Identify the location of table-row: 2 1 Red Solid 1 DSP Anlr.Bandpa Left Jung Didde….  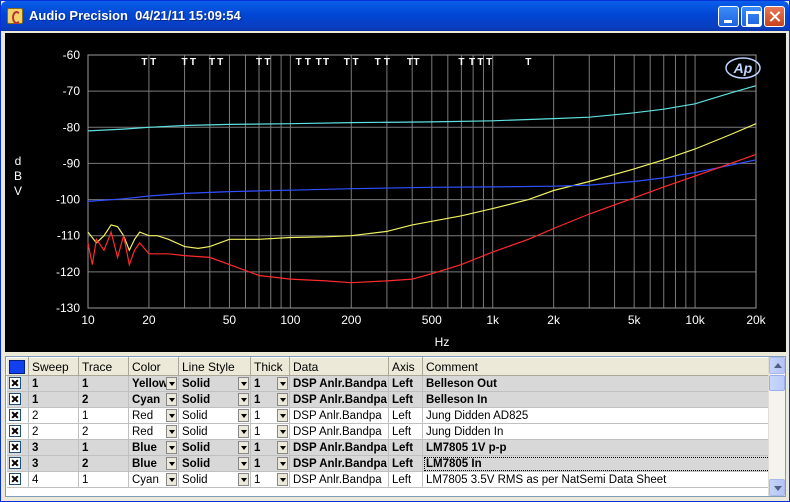
(388, 415).